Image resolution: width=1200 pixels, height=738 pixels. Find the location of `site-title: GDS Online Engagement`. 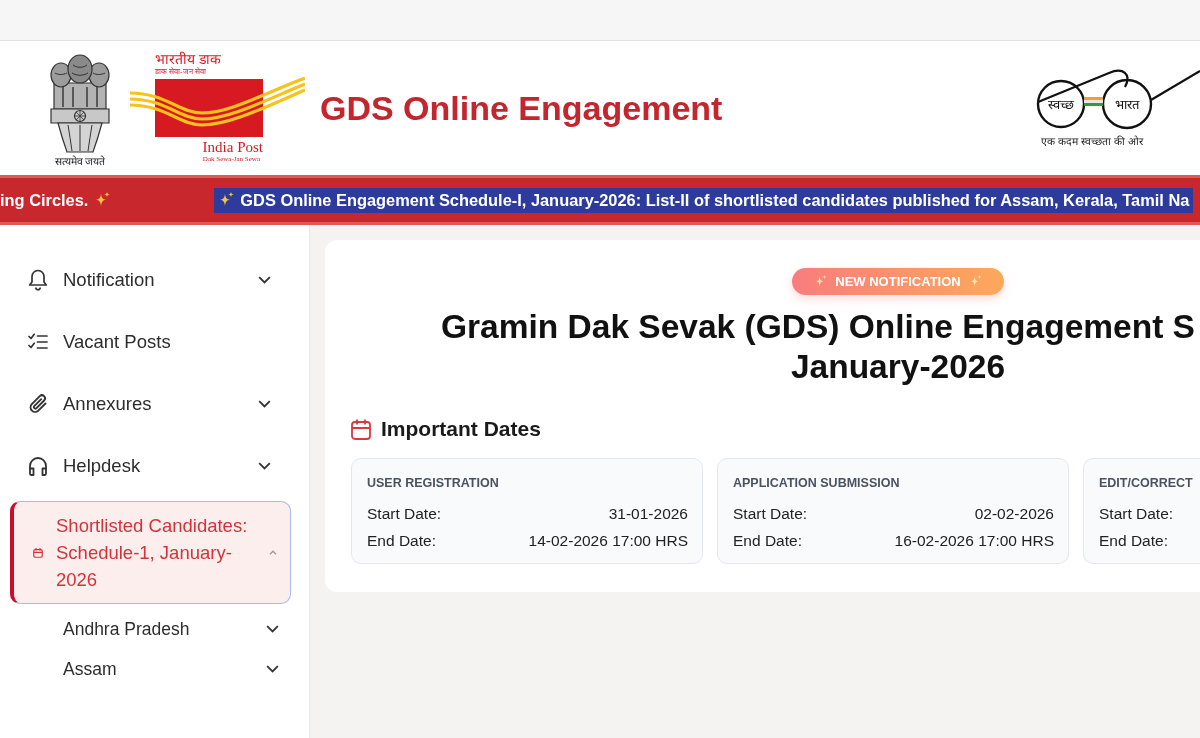

site-title: GDS Online Engagement is located at coordinates (521, 108).